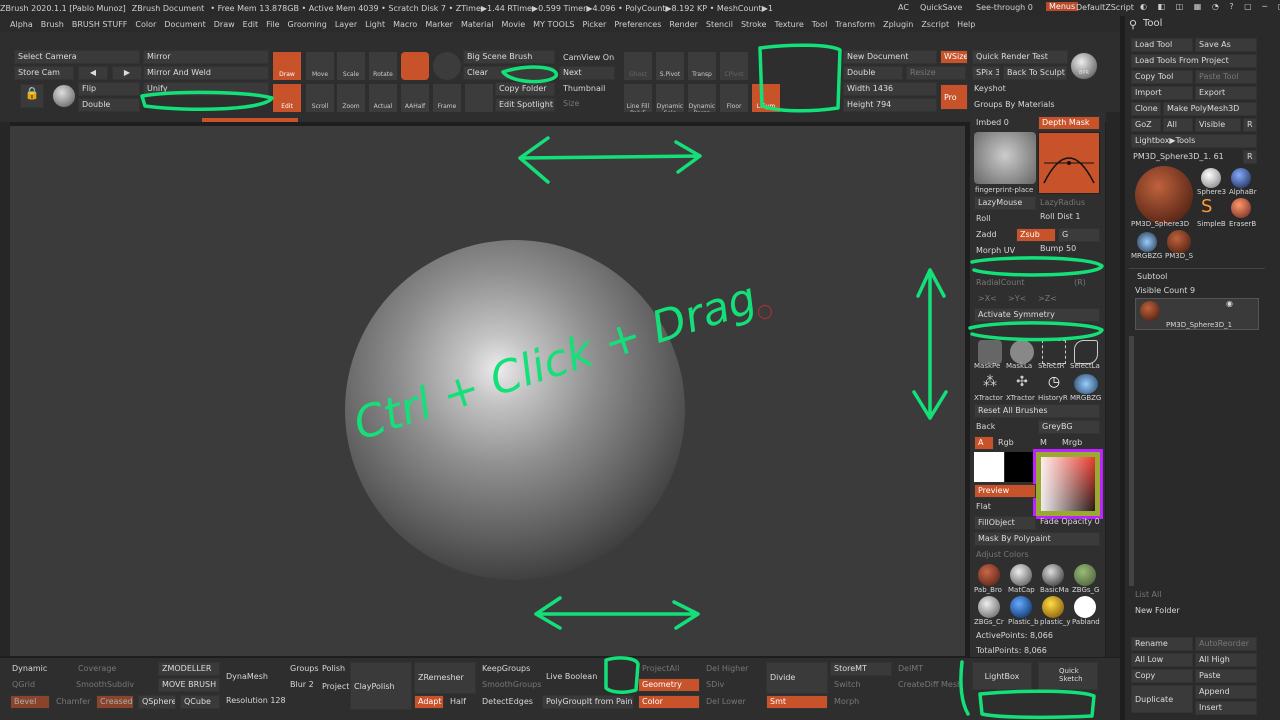 The height and width of the screenshot is (720, 1280). I want to click on material-sphere-icon, so click(64, 96).